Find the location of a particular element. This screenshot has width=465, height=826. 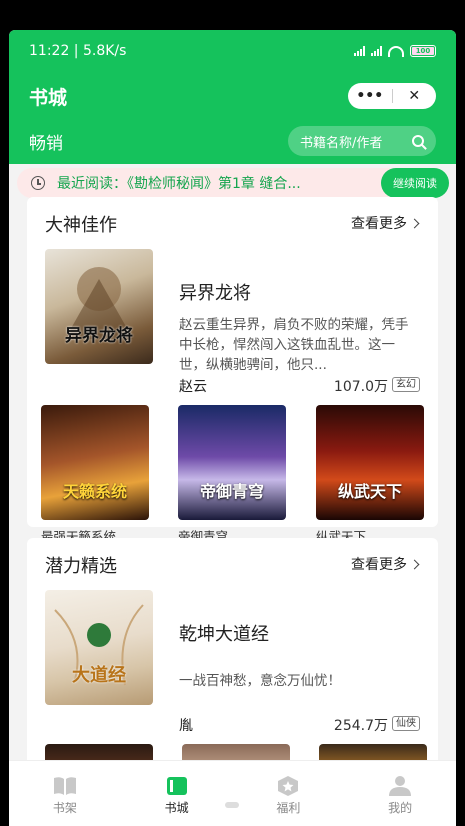

book-genre-tag: 玄幻 is located at coordinates (406, 384).